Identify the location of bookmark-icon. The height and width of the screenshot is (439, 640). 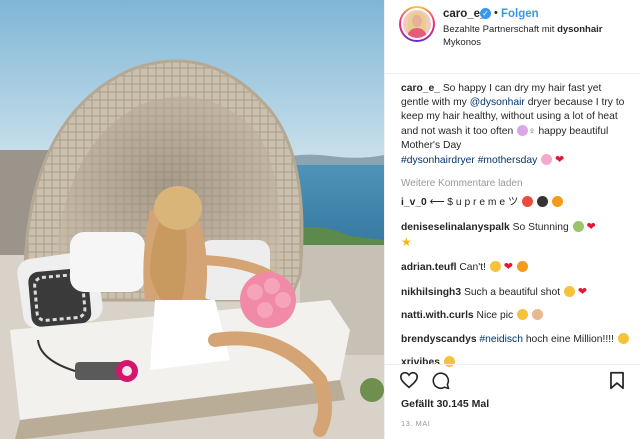
(617, 383).